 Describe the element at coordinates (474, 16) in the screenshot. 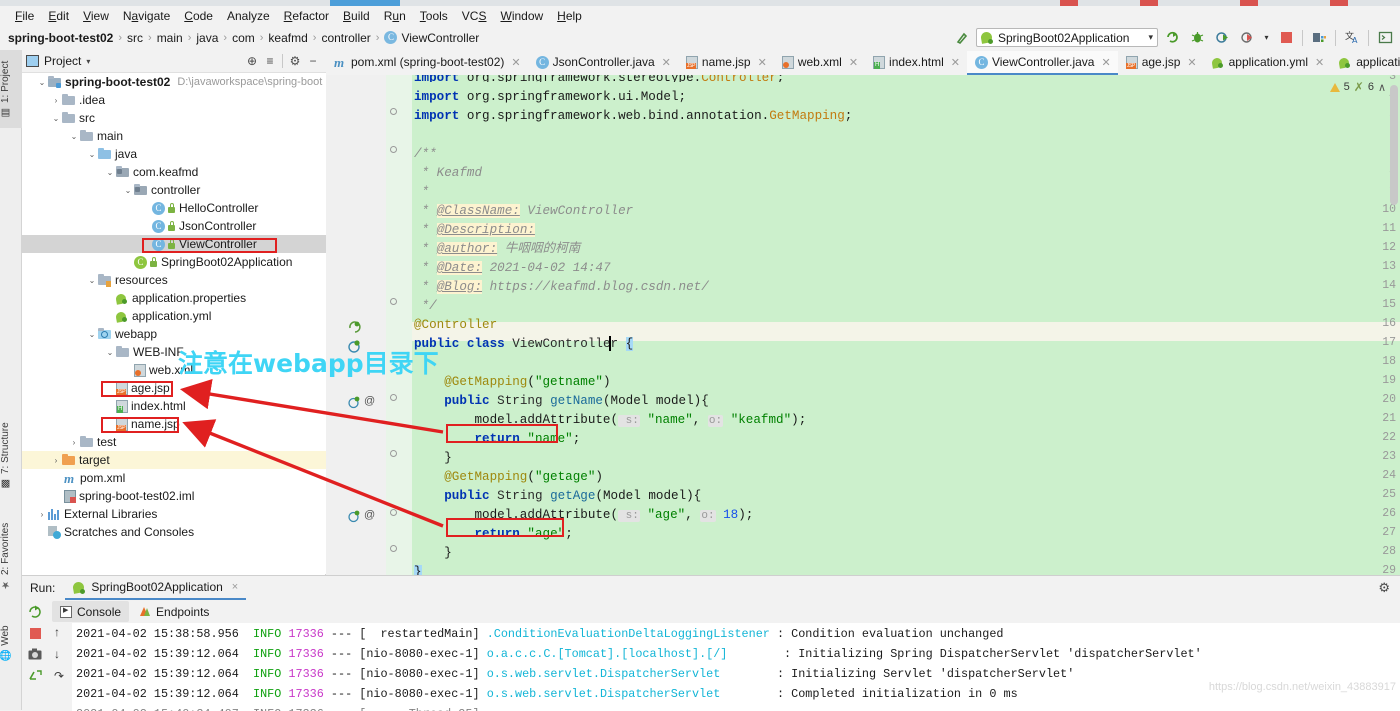

I see `menu-item-vcs: VCS` at that location.